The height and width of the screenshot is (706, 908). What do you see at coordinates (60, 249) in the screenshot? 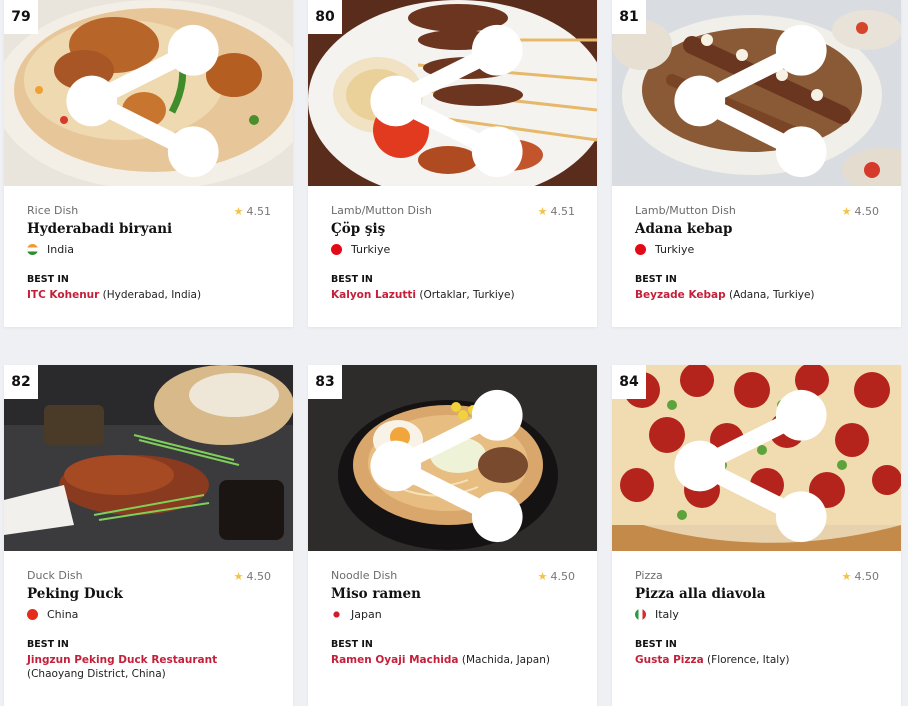
I see `country-name: India` at bounding box center [60, 249].